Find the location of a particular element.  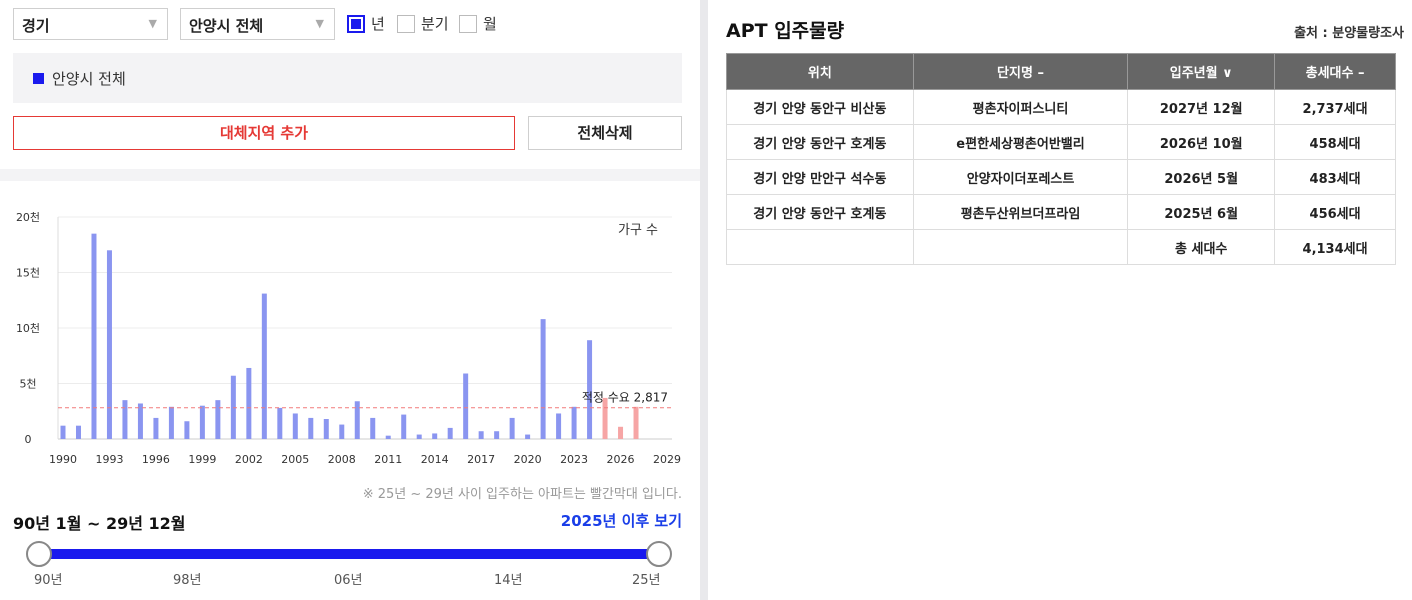

total-label: 총 세대수 is located at coordinates (1201, 247).